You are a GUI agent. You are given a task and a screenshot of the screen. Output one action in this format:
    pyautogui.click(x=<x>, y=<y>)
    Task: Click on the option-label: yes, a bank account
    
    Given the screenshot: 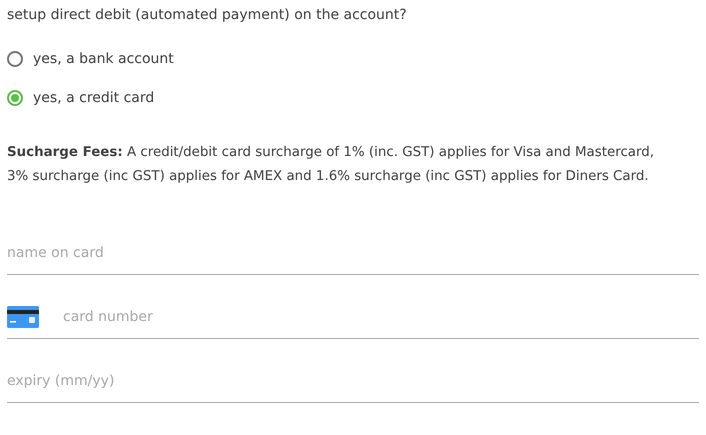 What is the action you would take?
    pyautogui.click(x=103, y=59)
    